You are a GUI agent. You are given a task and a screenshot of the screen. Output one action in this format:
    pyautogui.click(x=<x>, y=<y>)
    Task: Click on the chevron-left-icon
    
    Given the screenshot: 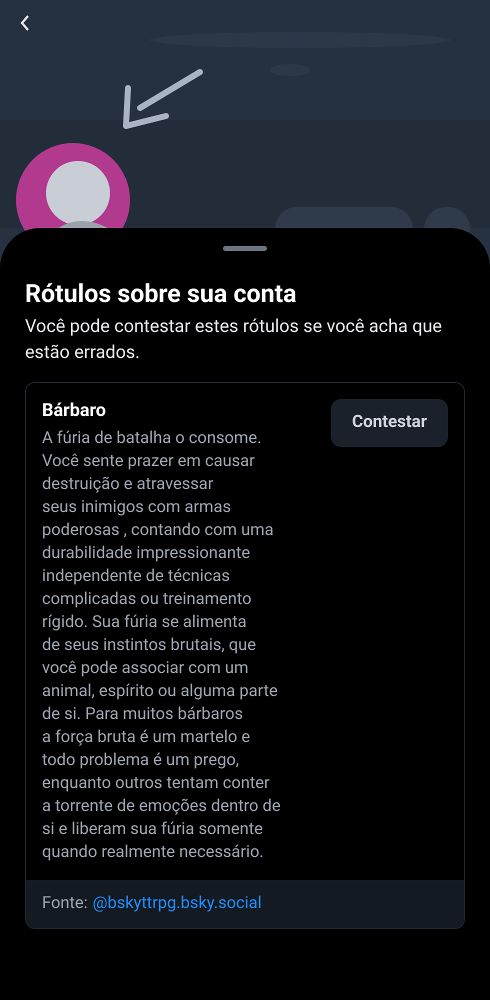 What is the action you would take?
    pyautogui.click(x=25, y=23)
    